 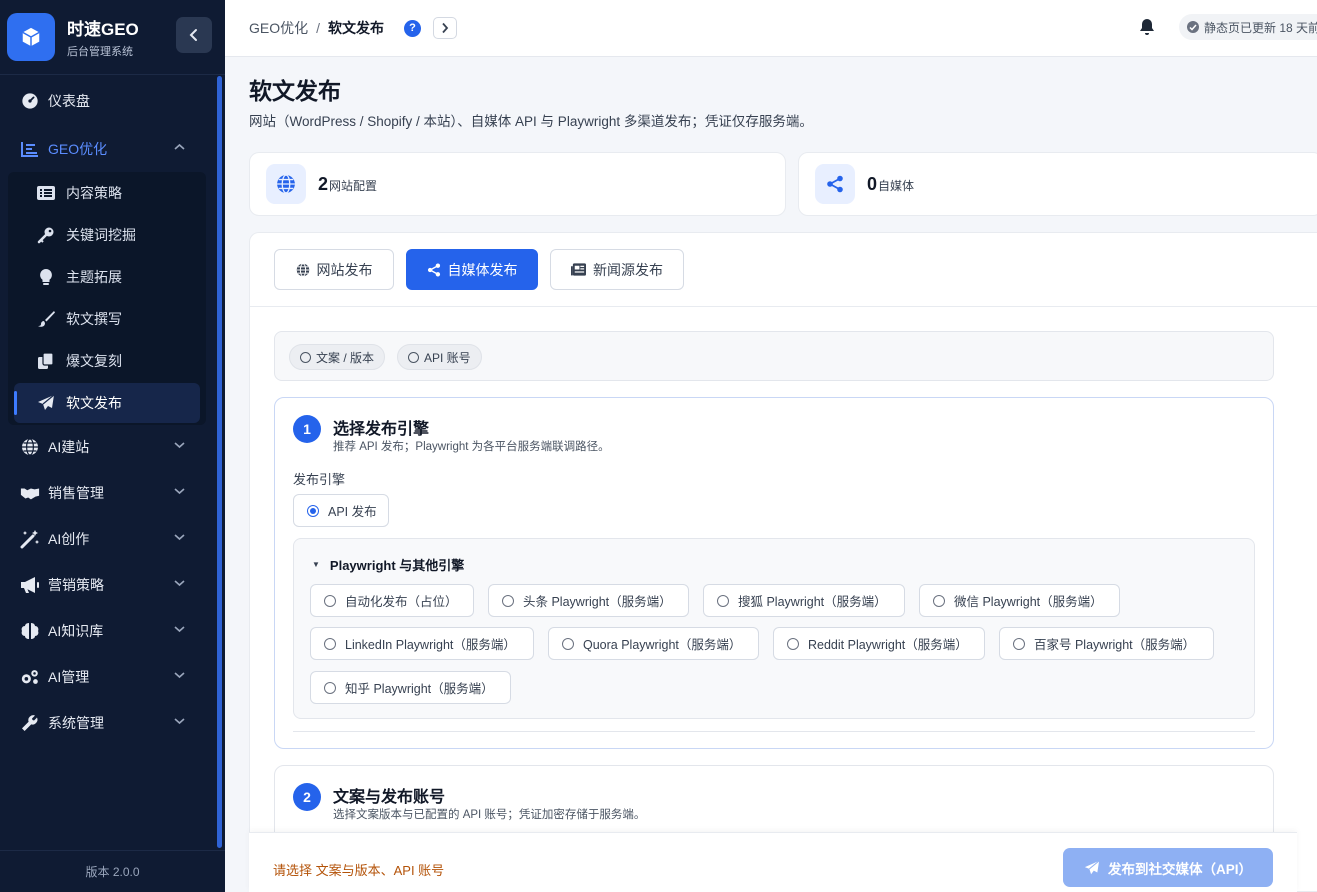 What do you see at coordinates (774, 356) in the screenshot?
I see `step-progress-bar: 文案 / 版本 API 账号` at bounding box center [774, 356].